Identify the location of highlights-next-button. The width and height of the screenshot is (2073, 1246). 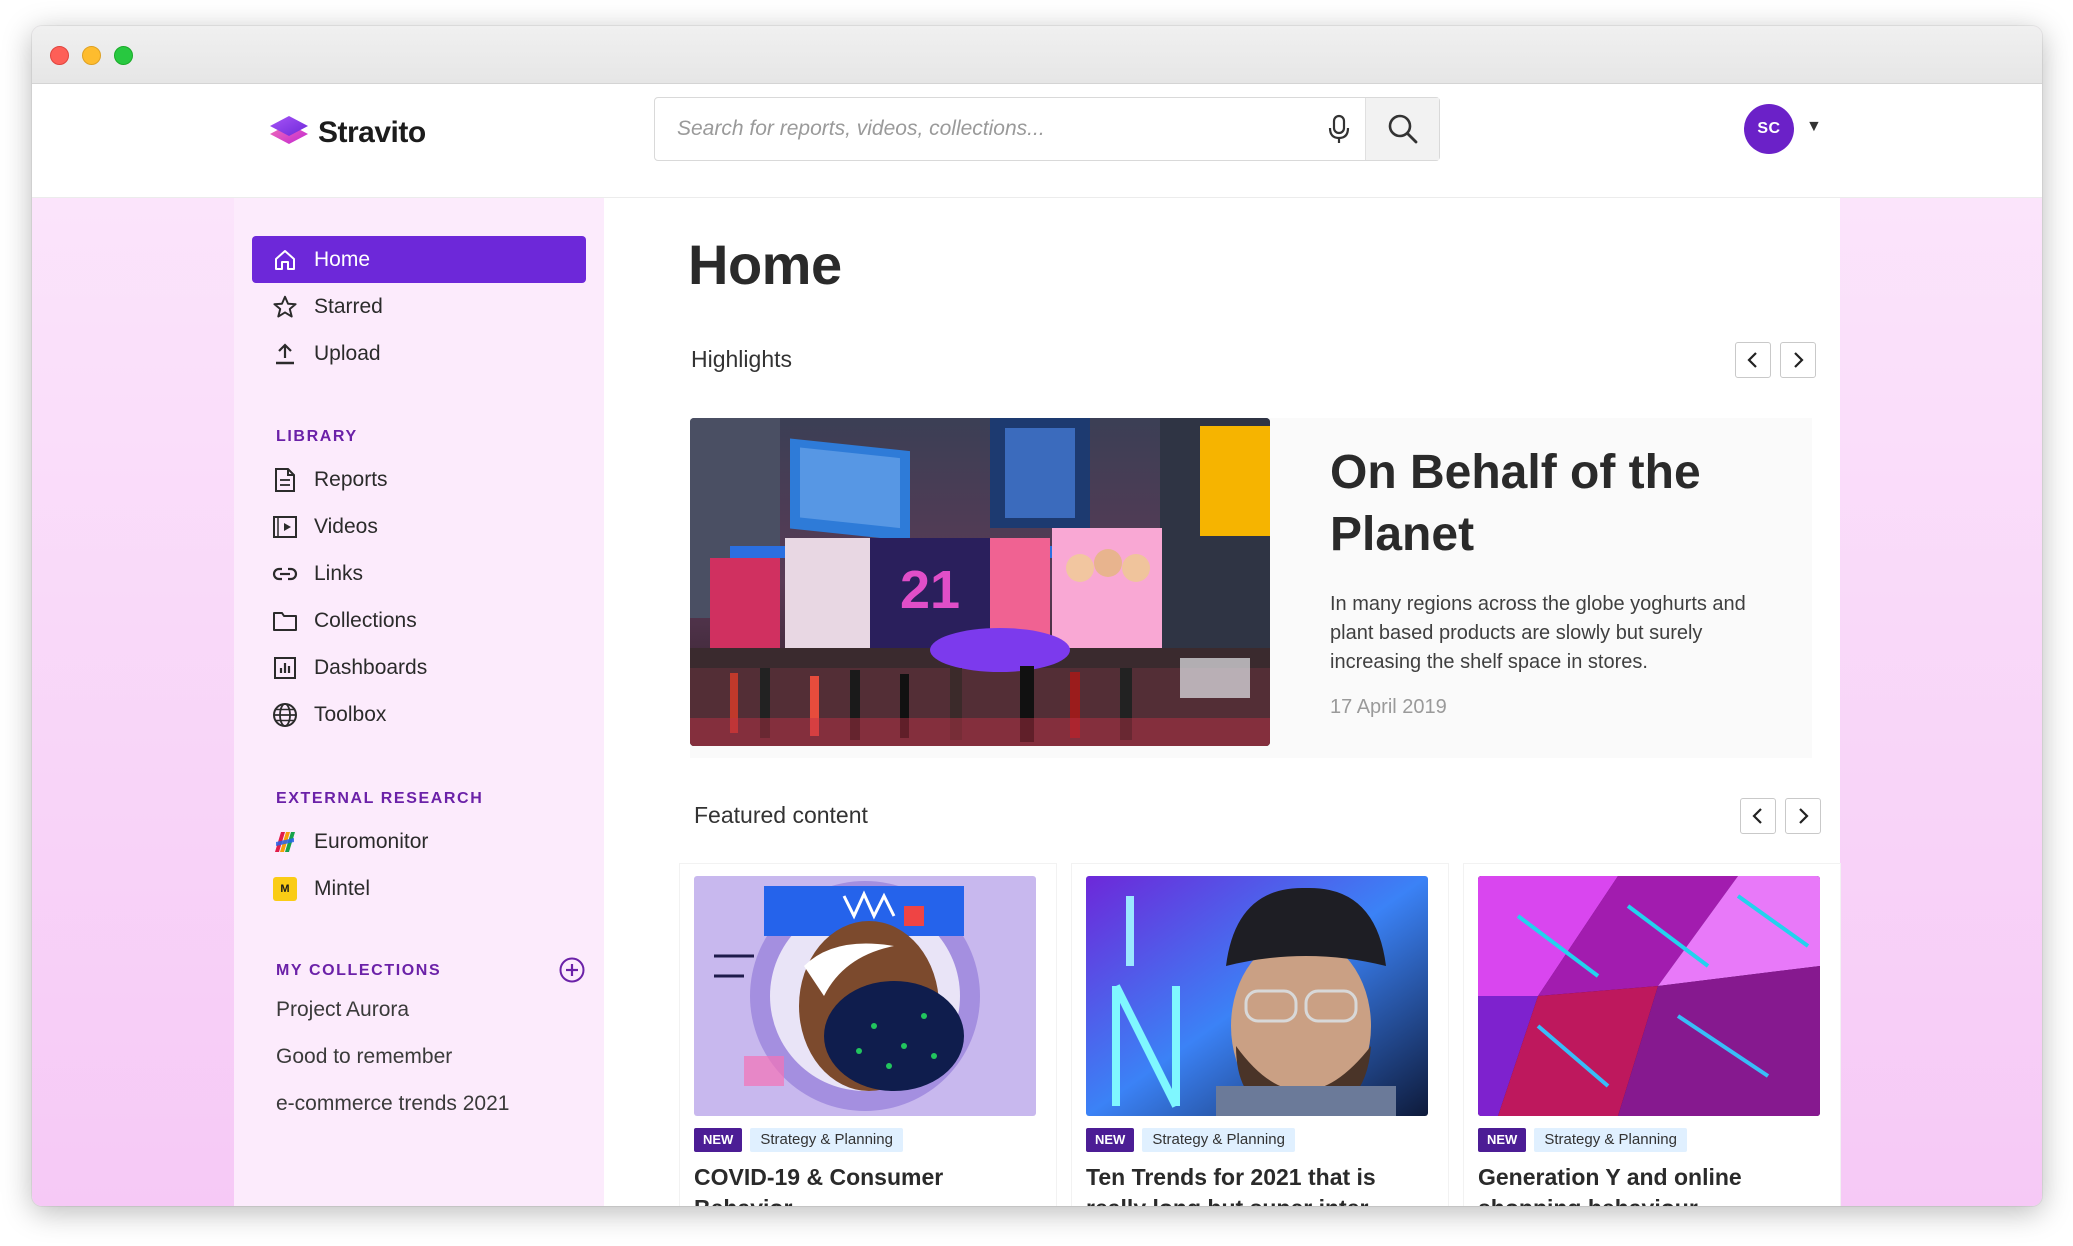
(1798, 360).